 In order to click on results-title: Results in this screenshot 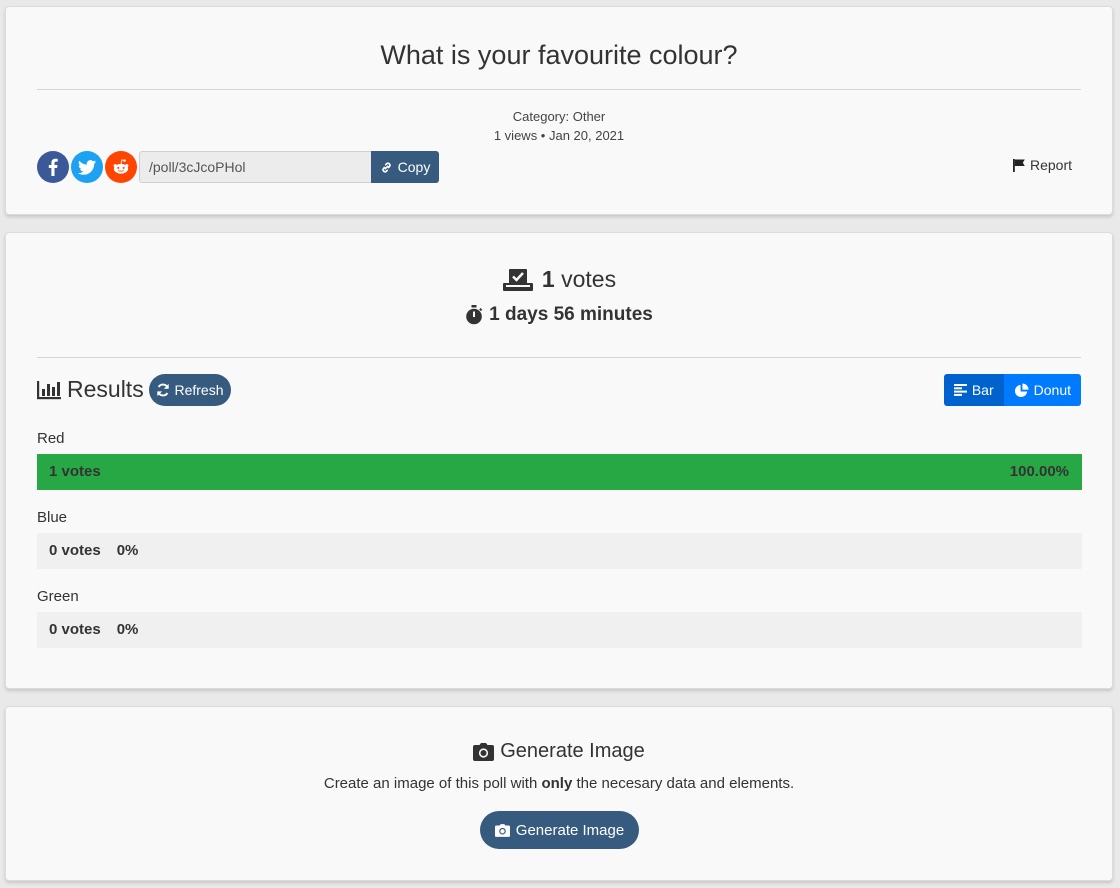, I will do `click(105, 389)`.